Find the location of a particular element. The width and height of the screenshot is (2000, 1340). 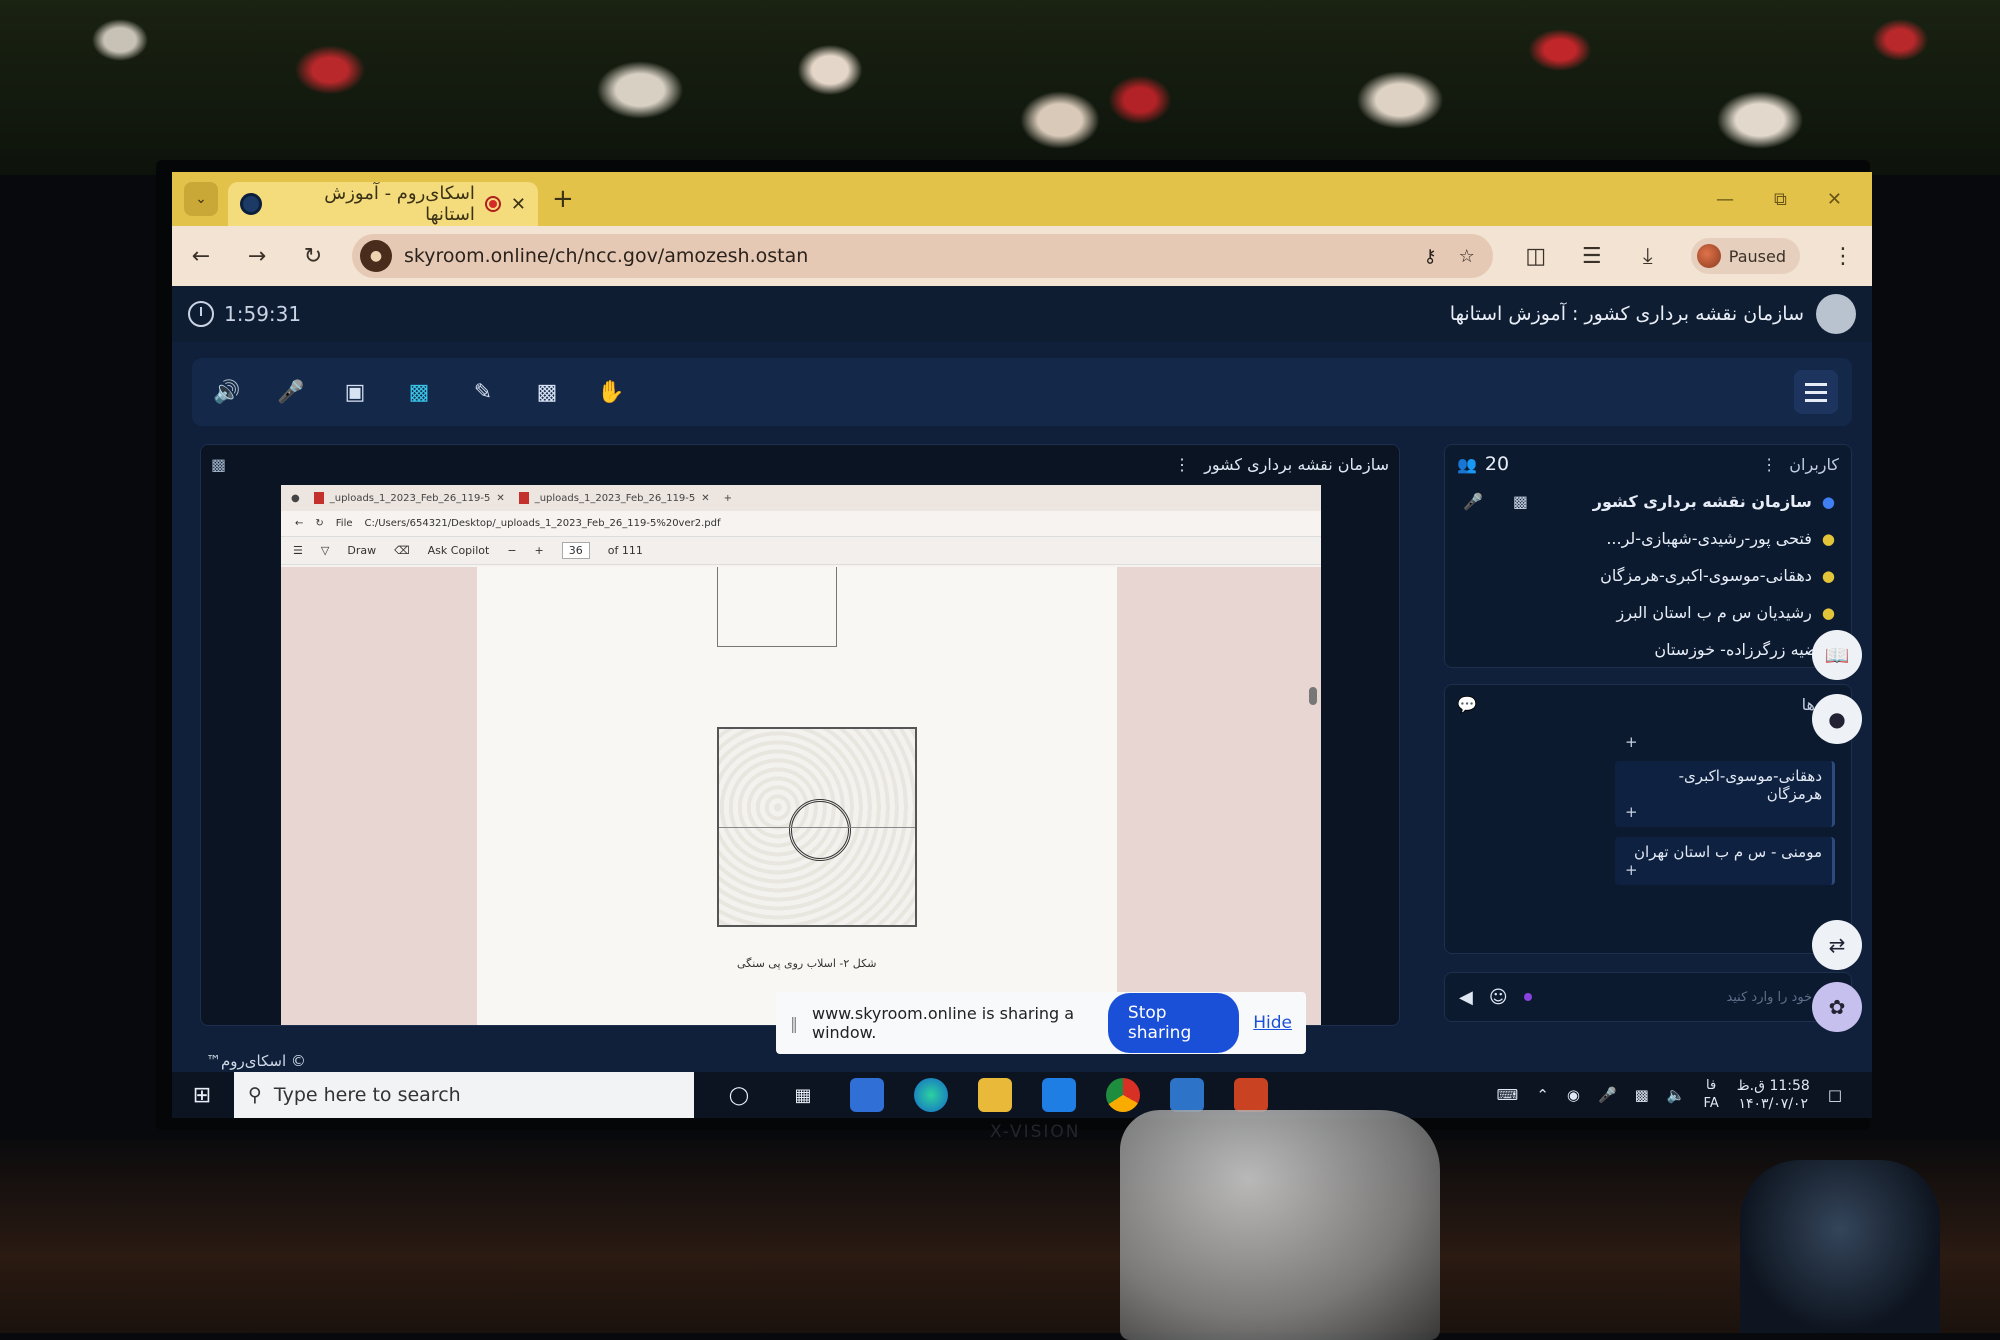

camera-off-icon: ▣ is located at coordinates (355, 392).